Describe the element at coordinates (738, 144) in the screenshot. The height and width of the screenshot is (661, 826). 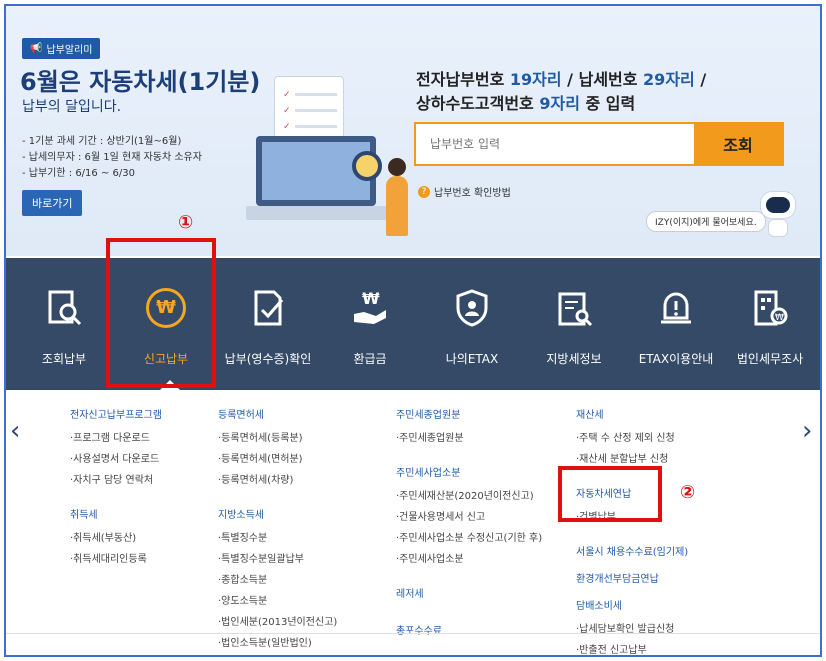
I see `lookup-button: 조회` at that location.